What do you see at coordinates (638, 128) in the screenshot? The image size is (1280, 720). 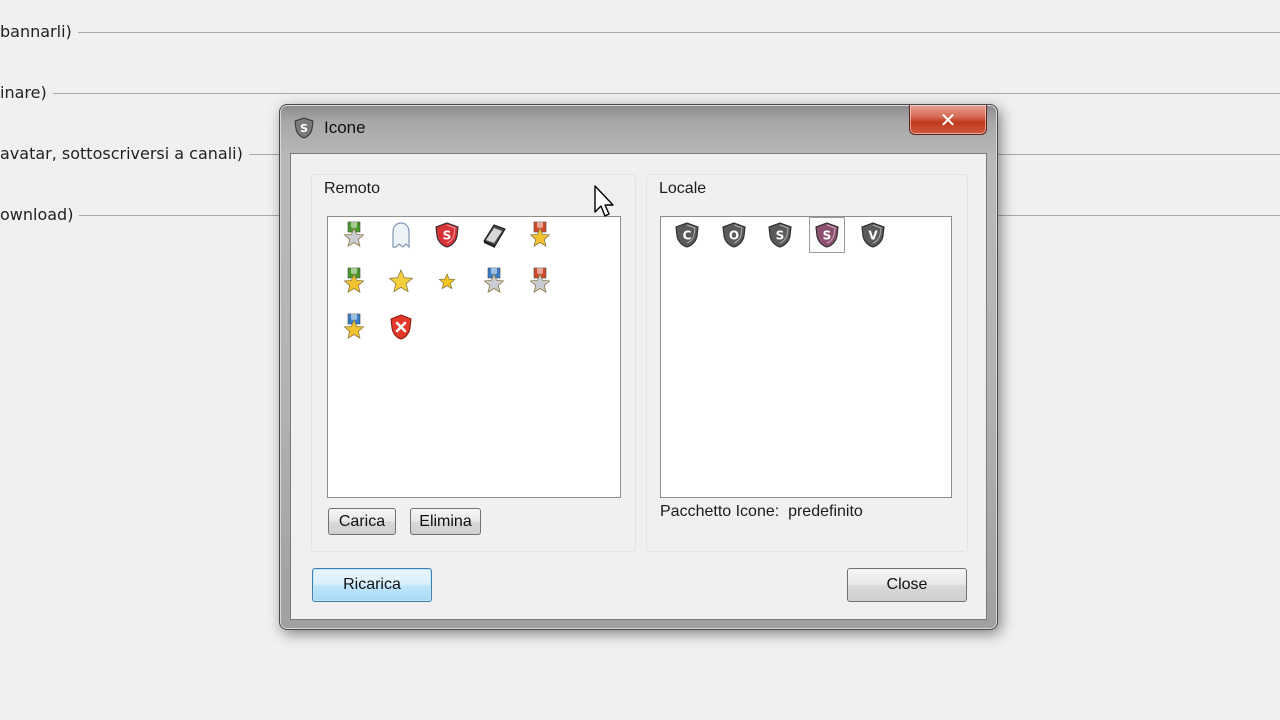 I see `title-bar: S Icone ✕` at bounding box center [638, 128].